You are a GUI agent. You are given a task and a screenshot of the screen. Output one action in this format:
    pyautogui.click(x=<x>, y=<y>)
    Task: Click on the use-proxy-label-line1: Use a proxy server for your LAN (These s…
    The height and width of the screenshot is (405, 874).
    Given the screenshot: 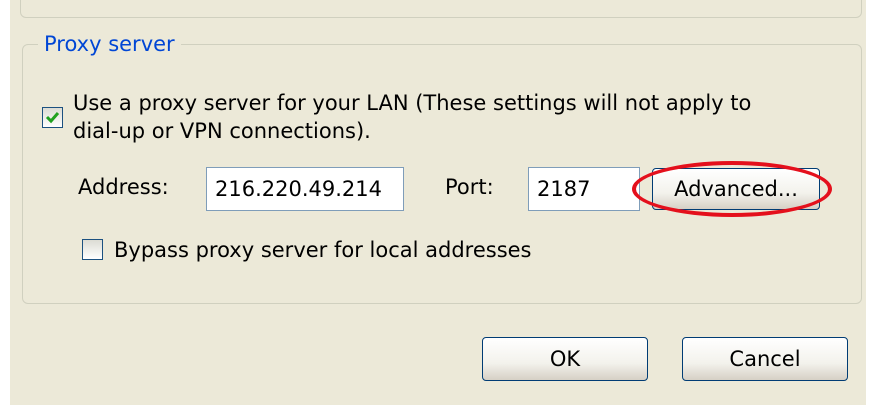 What is the action you would take?
    pyautogui.click(x=412, y=103)
    